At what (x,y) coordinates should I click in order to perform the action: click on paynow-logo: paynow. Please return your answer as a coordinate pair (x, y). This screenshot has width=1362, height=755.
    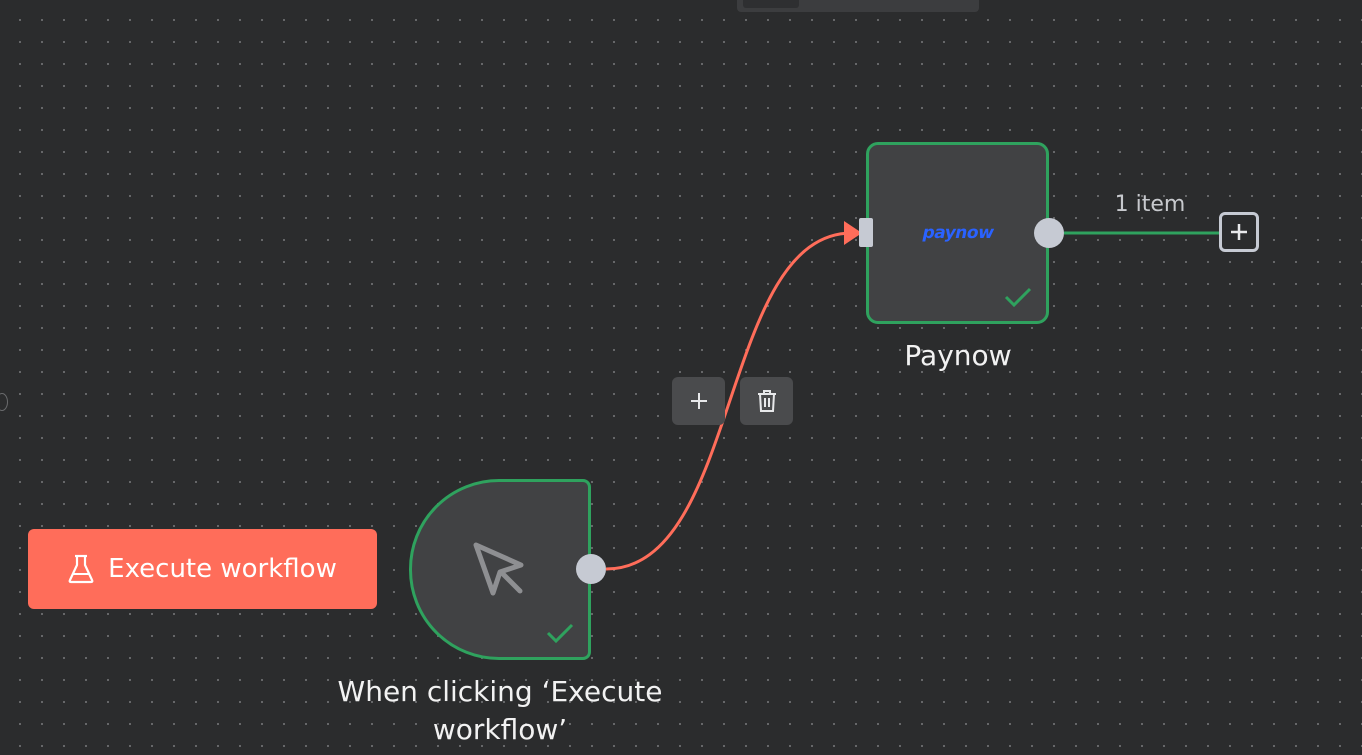
    Looking at the image, I should click on (957, 233).